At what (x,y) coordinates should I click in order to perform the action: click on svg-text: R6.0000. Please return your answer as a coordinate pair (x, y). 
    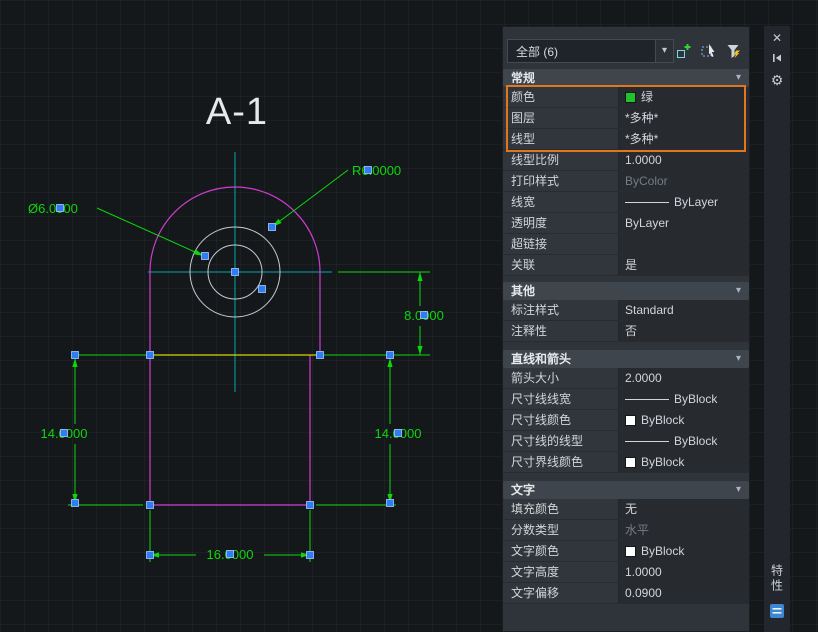
    Looking at the image, I should click on (376, 170).